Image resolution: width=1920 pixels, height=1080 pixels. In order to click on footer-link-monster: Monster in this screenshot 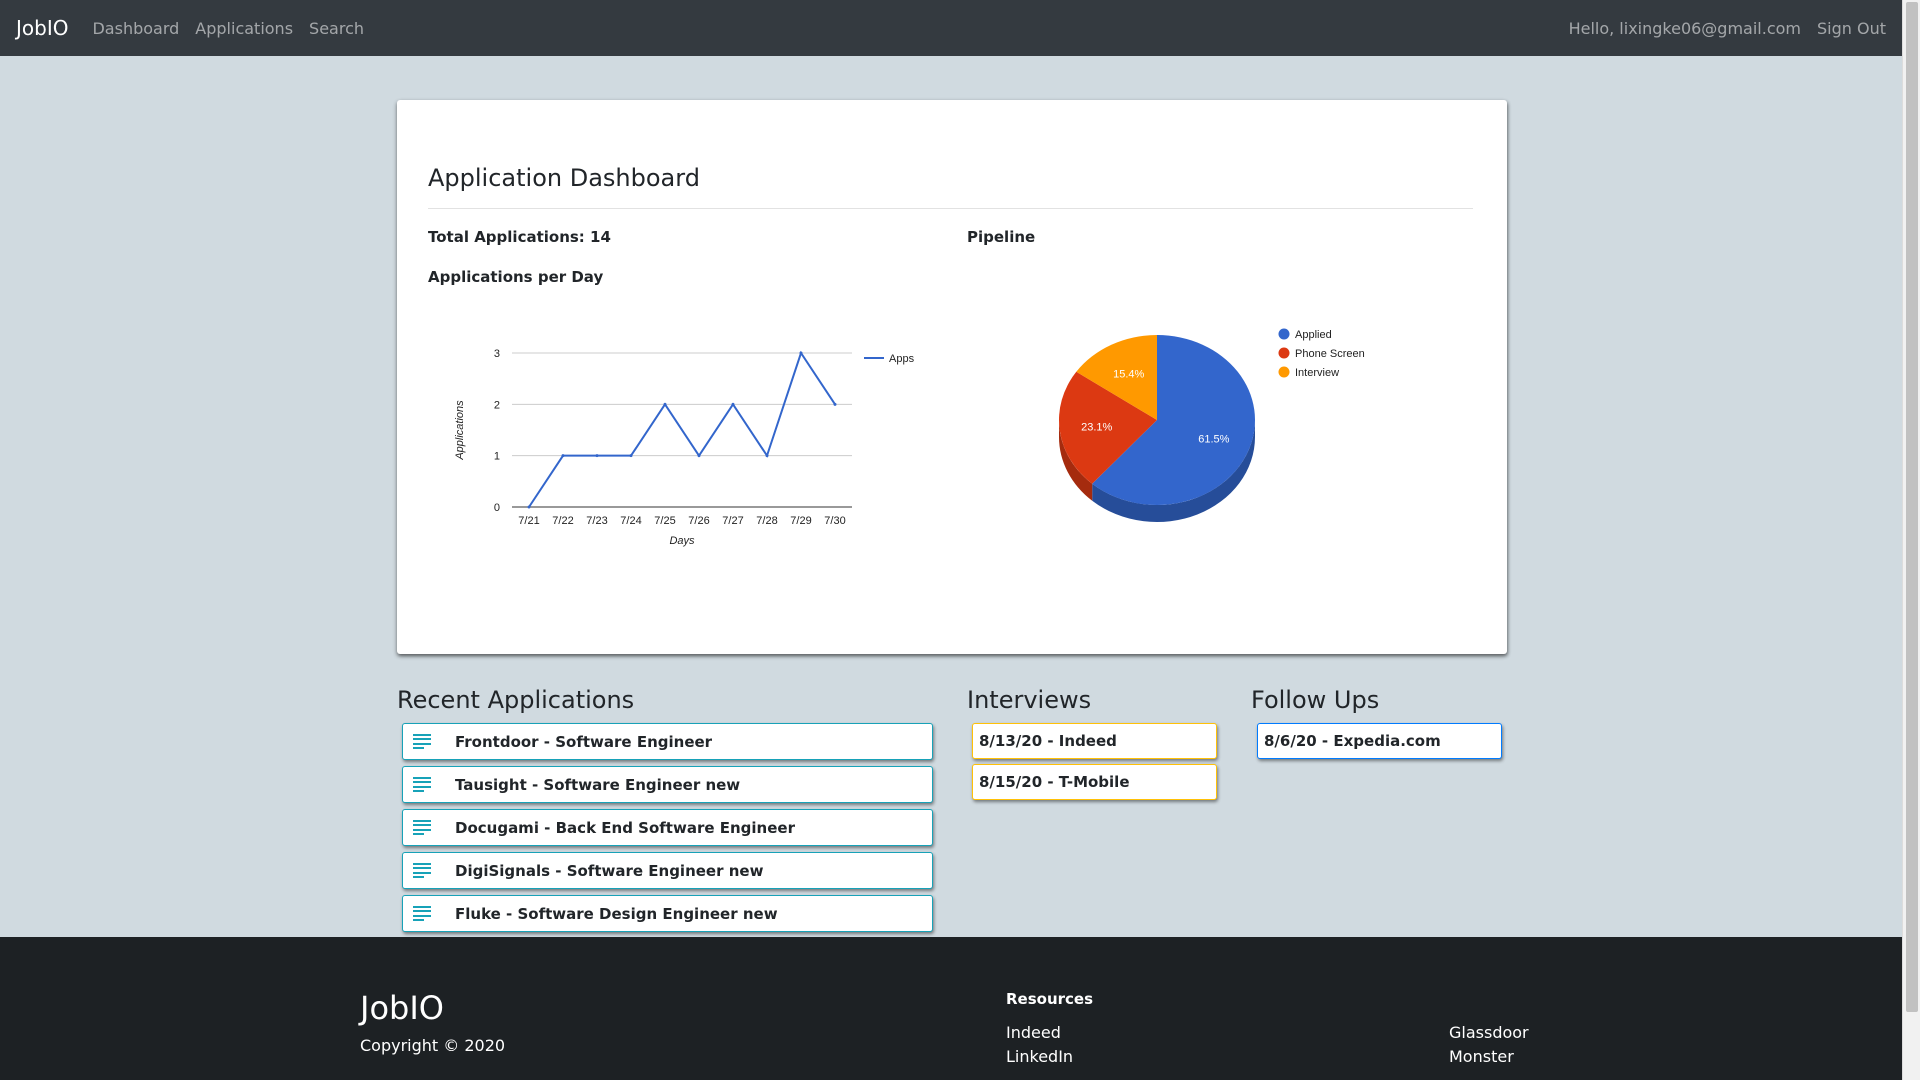, I will do `click(1481, 1056)`.